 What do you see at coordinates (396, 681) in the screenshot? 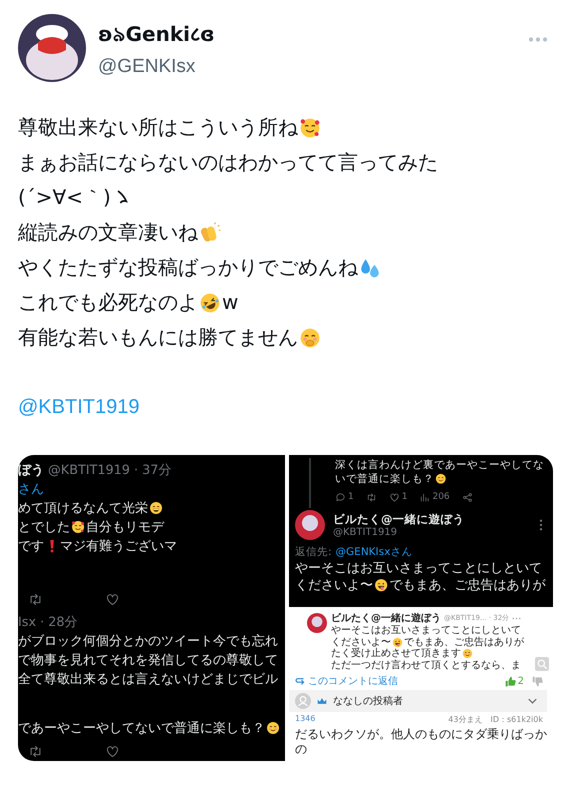
I see `reply-link: このコメントに返信` at bounding box center [396, 681].